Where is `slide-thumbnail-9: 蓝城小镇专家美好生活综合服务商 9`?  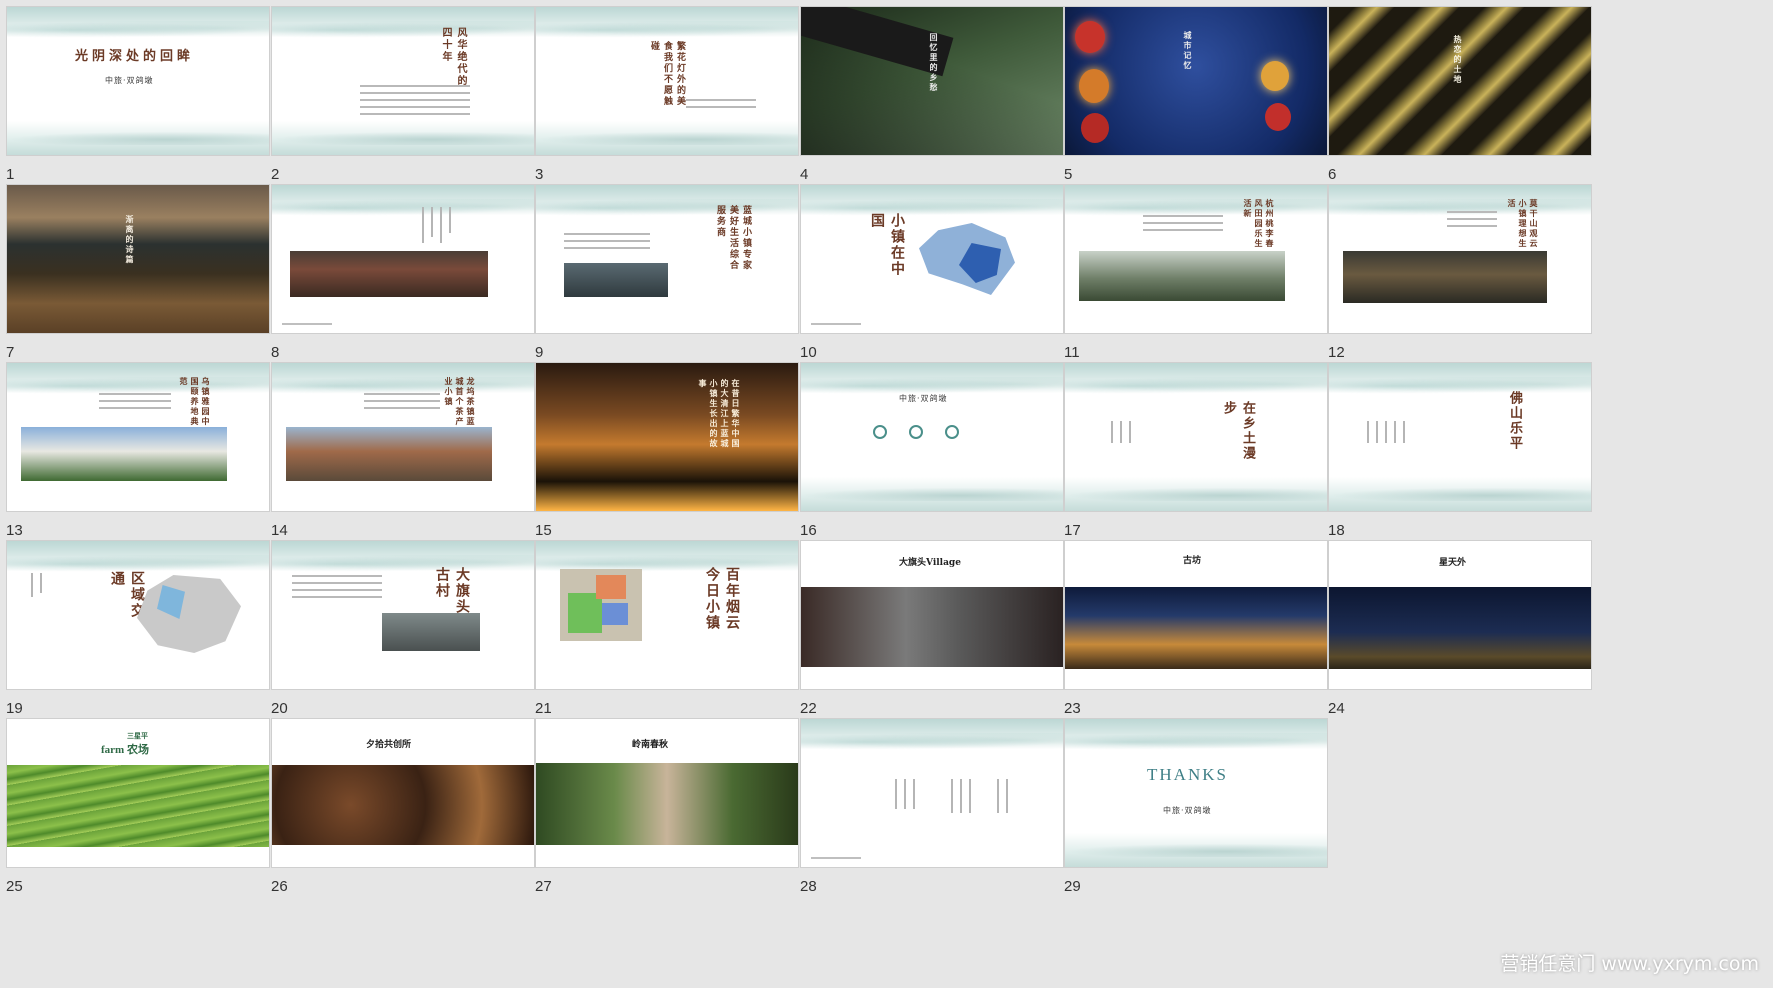
slide-thumbnail-9: 蓝城小镇专家美好生活综合服务商 9 is located at coordinates (667, 279).